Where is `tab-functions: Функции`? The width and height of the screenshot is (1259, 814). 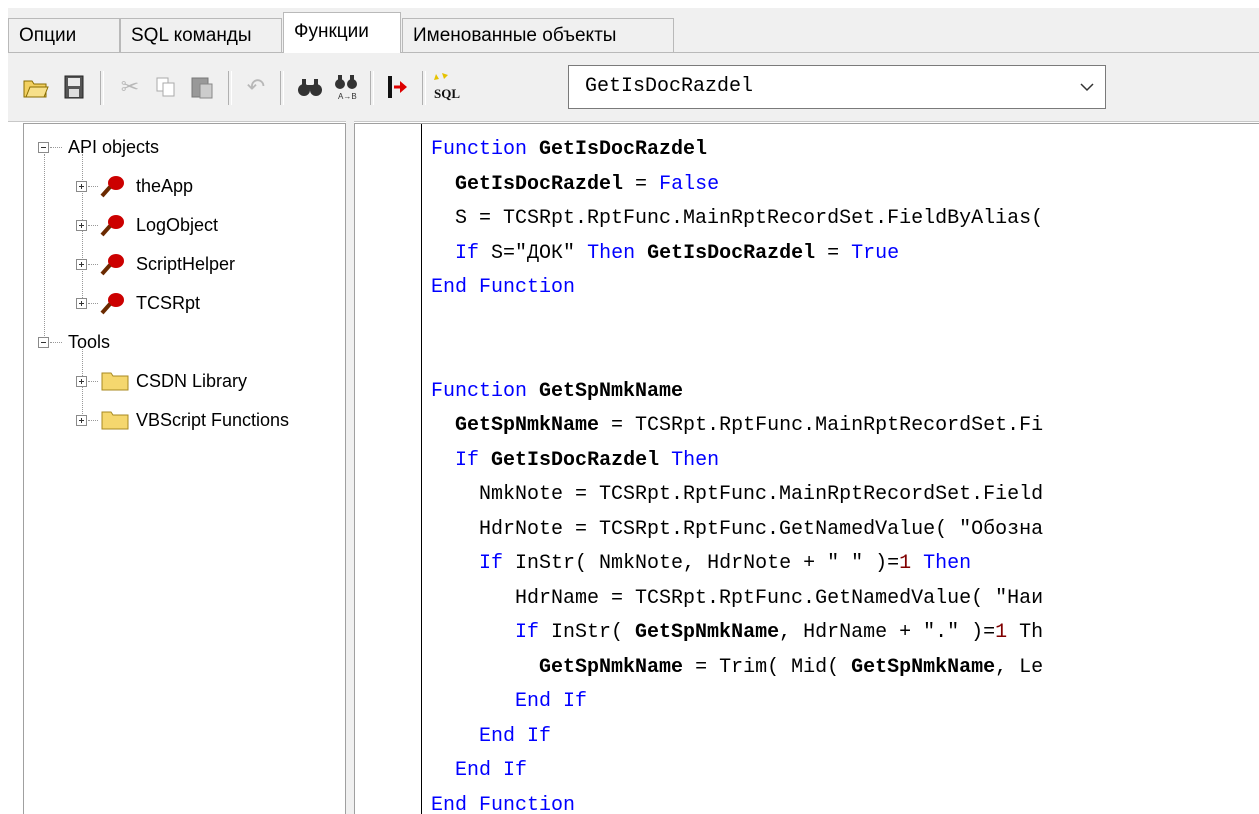 tab-functions: Функции is located at coordinates (342, 32).